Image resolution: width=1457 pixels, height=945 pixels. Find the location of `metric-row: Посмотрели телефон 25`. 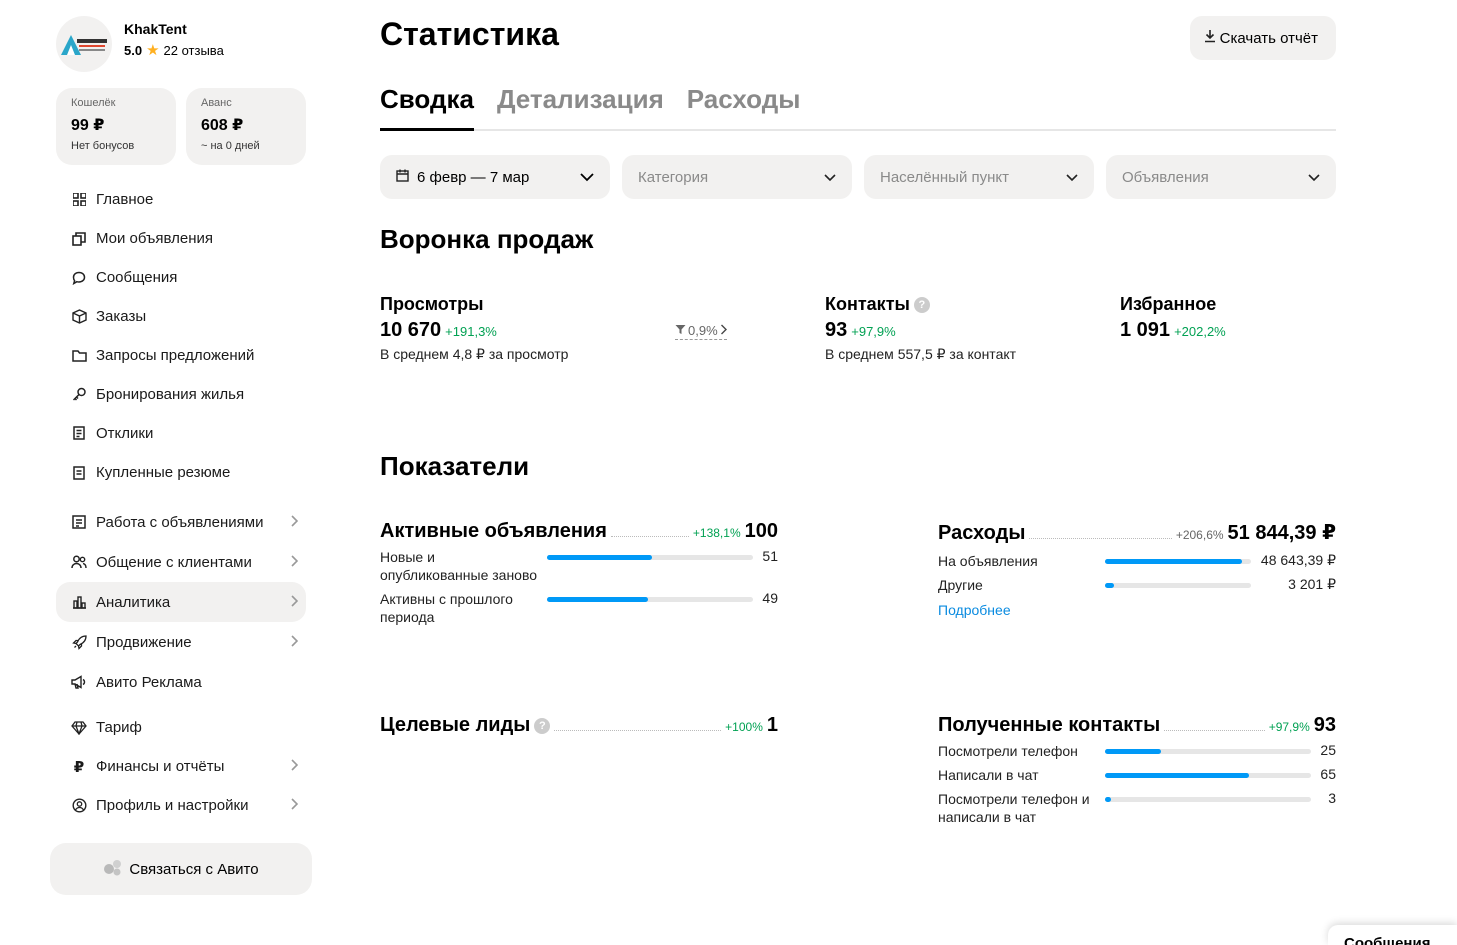

metric-row: Посмотрели телефон 25 is located at coordinates (1137, 751).